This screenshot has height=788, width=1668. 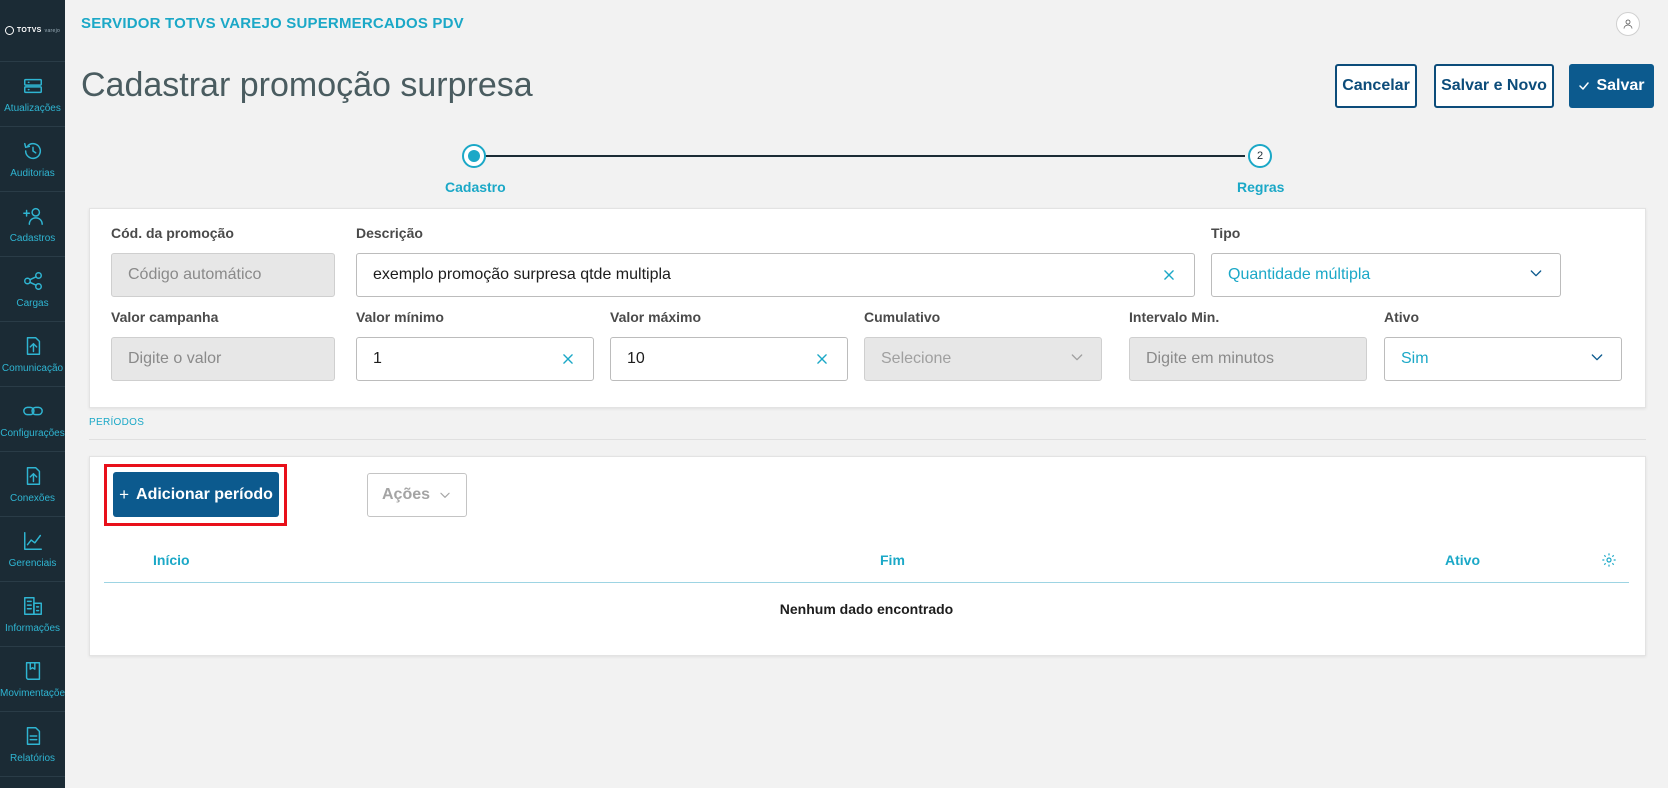 I want to click on sidebar-item-label: Comunicação, so click(x=32, y=368).